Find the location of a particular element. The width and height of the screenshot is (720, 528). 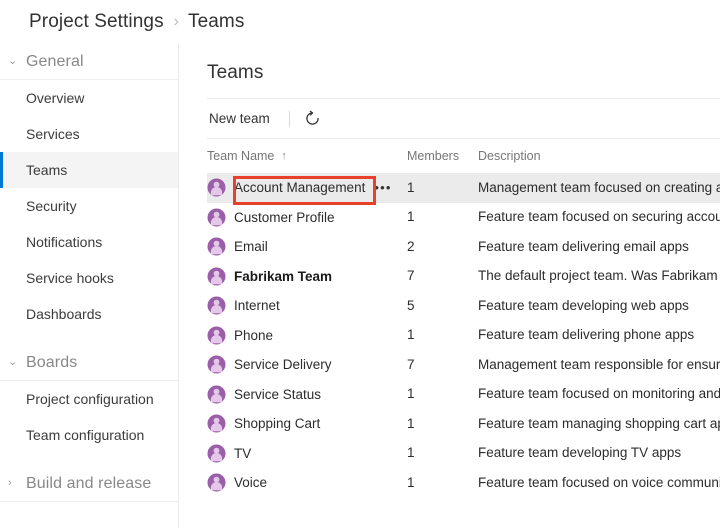

team-name-label: Shopping Cart is located at coordinates (277, 423).